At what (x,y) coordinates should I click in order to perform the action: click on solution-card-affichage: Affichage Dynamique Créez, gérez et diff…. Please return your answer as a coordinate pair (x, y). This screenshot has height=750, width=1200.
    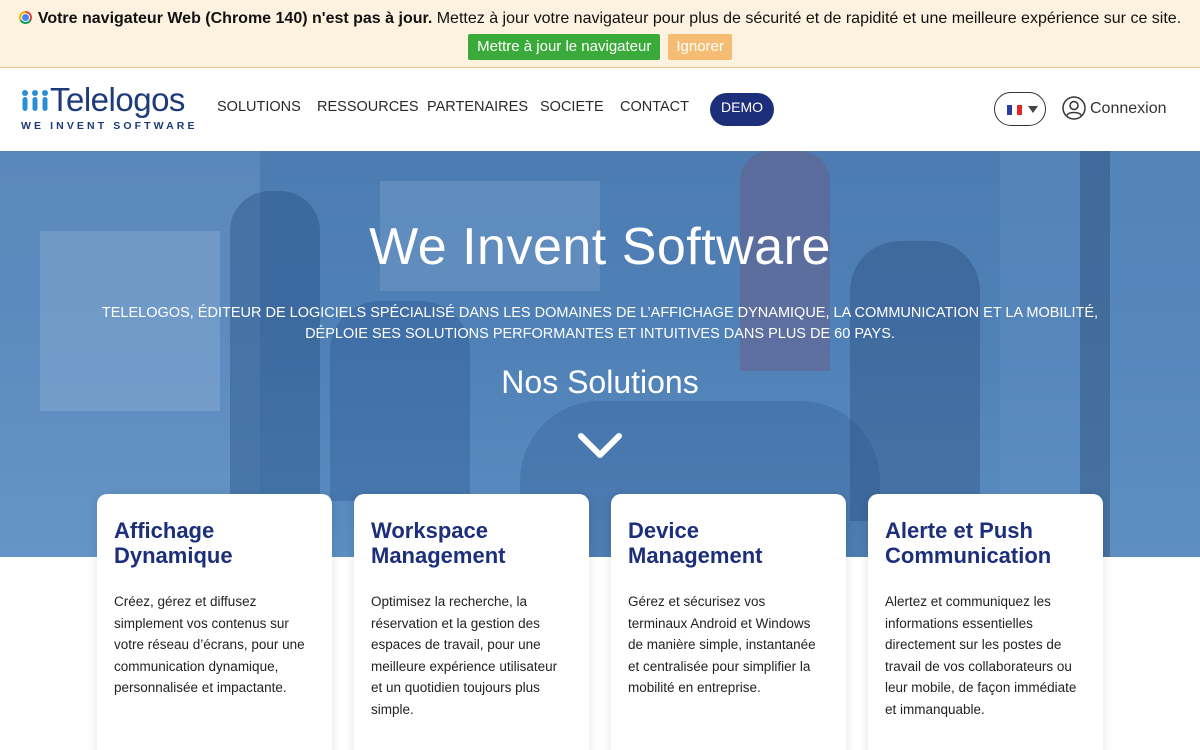
    Looking at the image, I should click on (214, 622).